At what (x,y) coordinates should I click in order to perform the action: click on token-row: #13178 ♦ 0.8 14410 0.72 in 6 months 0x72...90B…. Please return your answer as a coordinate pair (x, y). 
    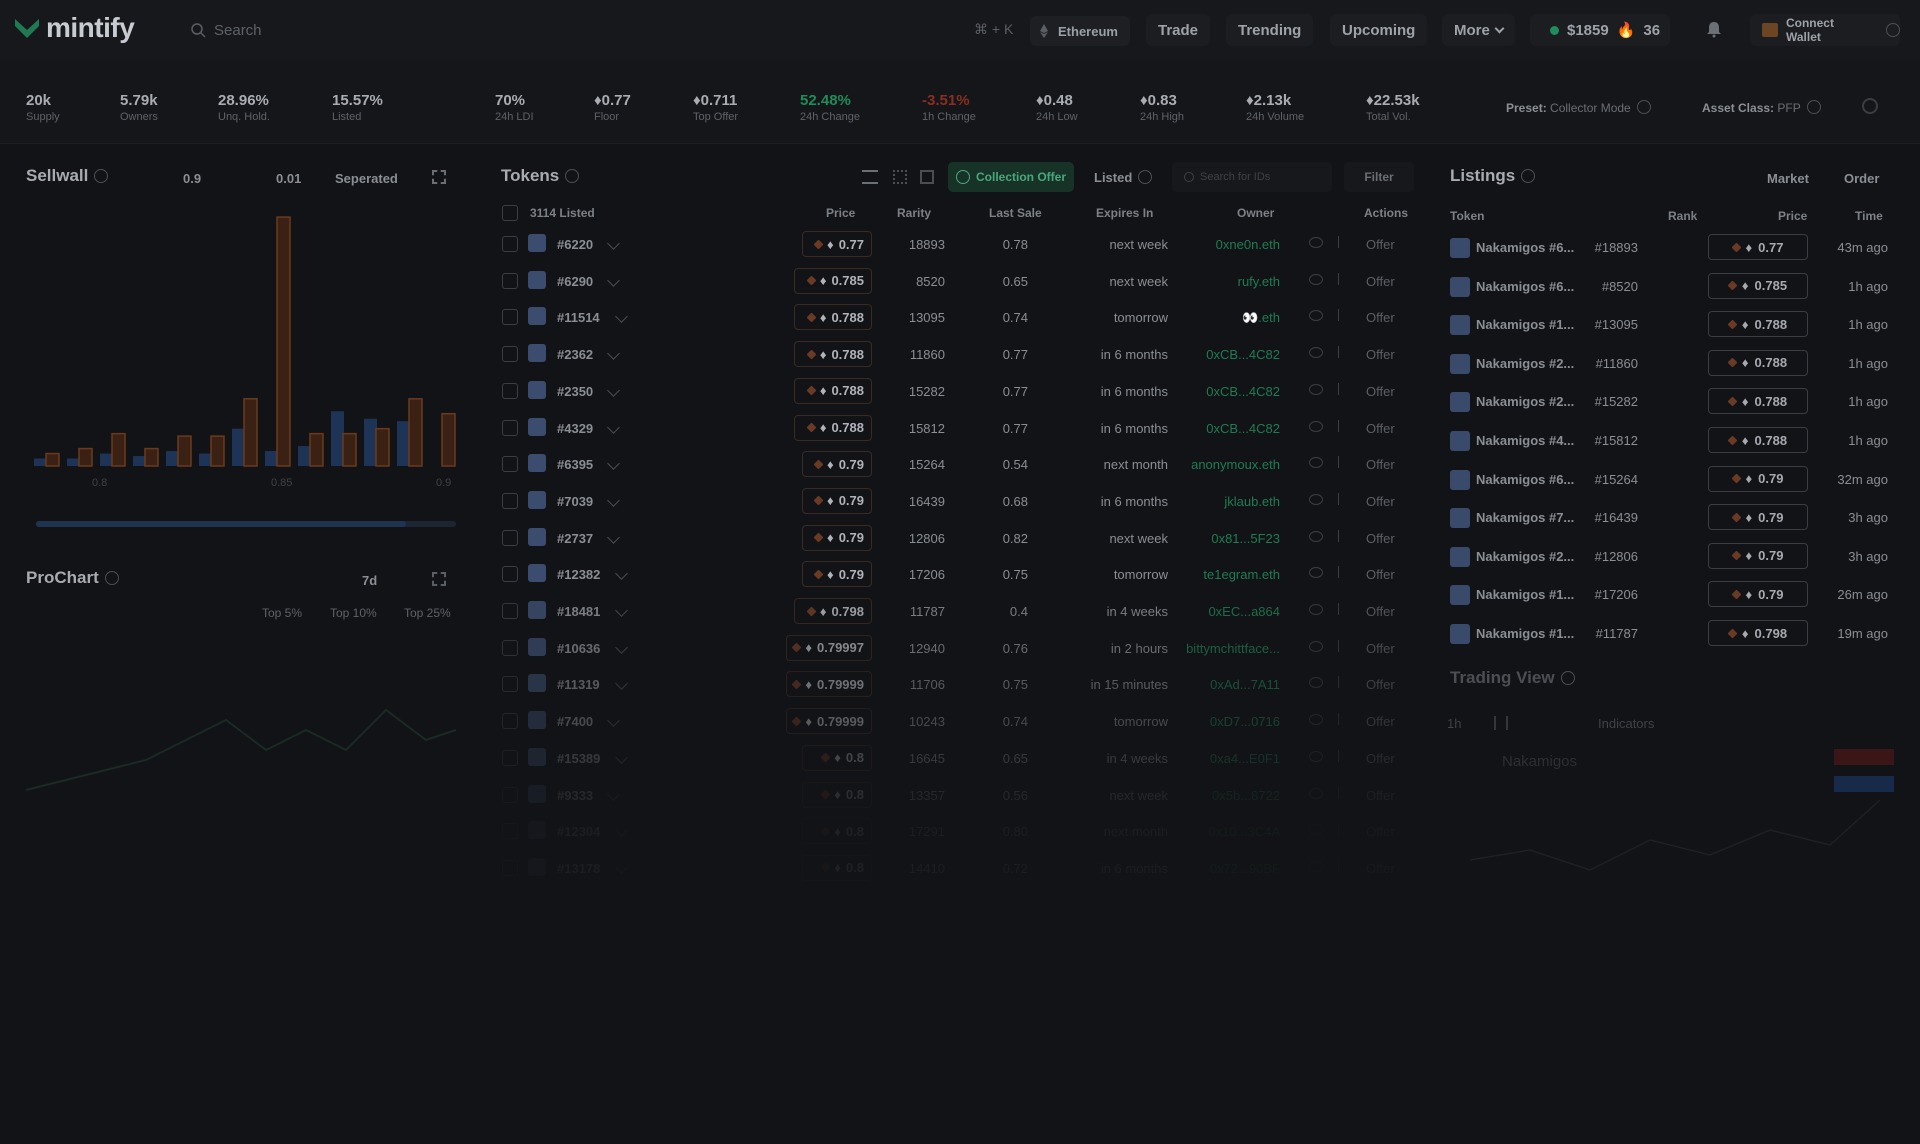
    Looking at the image, I should click on (957, 868).